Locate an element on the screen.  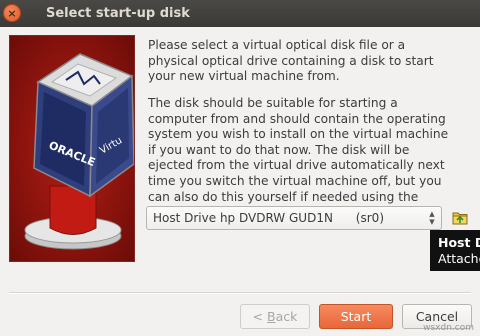
title-bar: × Select start-up disk is located at coordinates (240, 13).